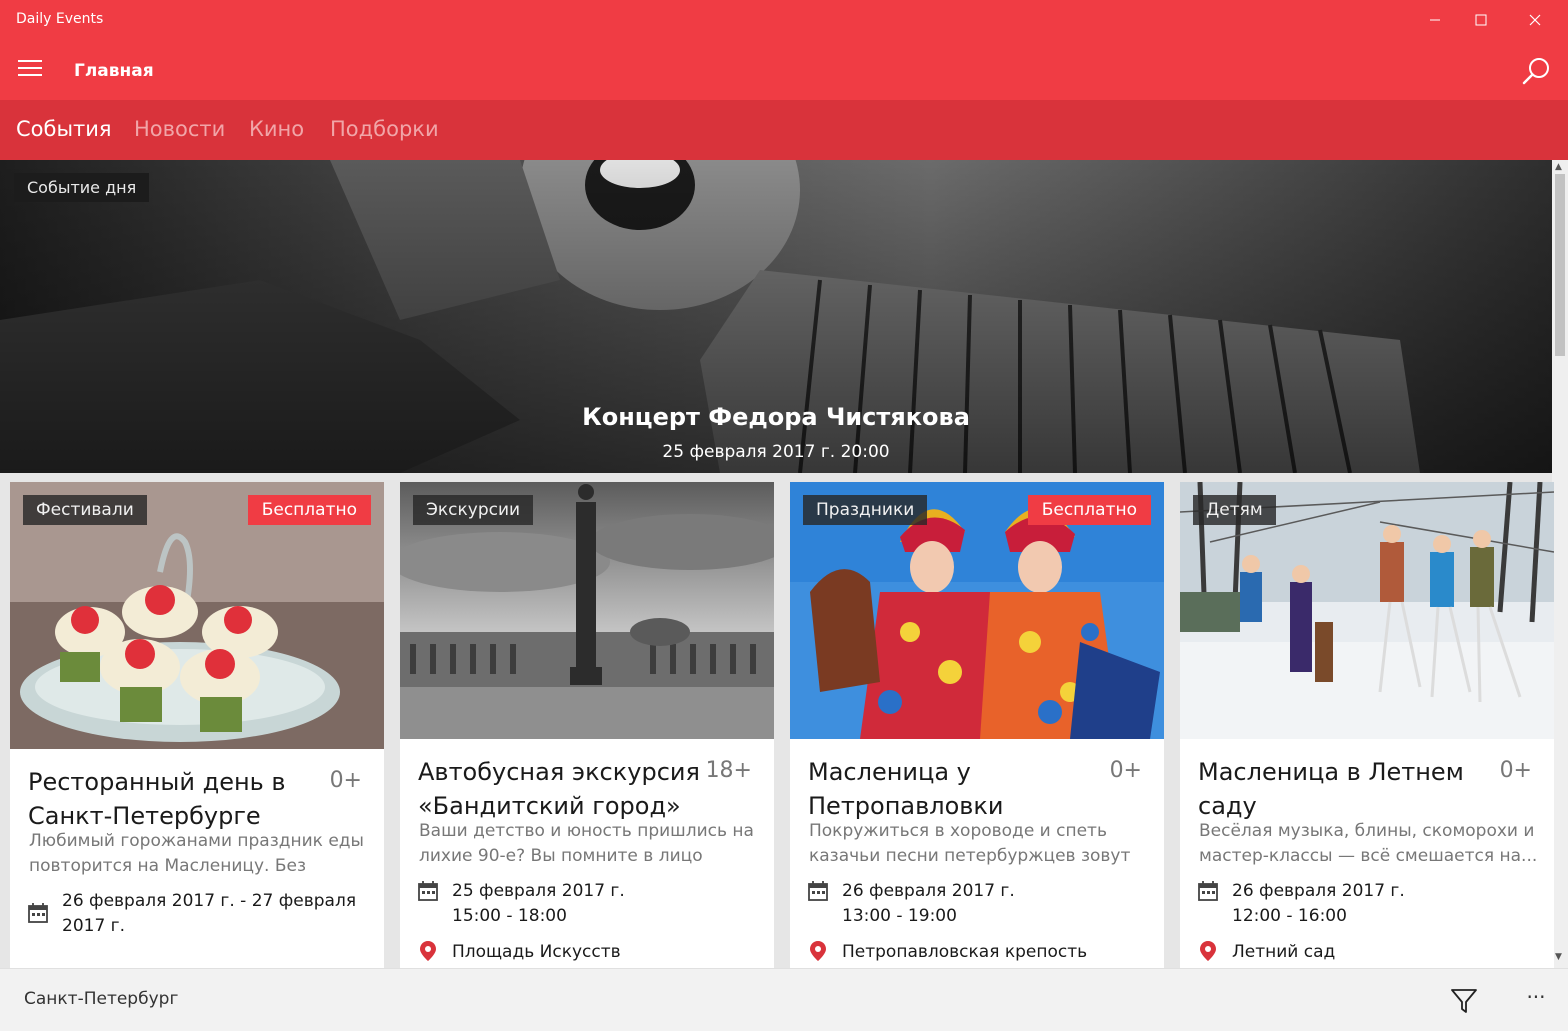 This screenshot has width=1568, height=1031. I want to click on event-place: Летний сад, so click(1284, 952).